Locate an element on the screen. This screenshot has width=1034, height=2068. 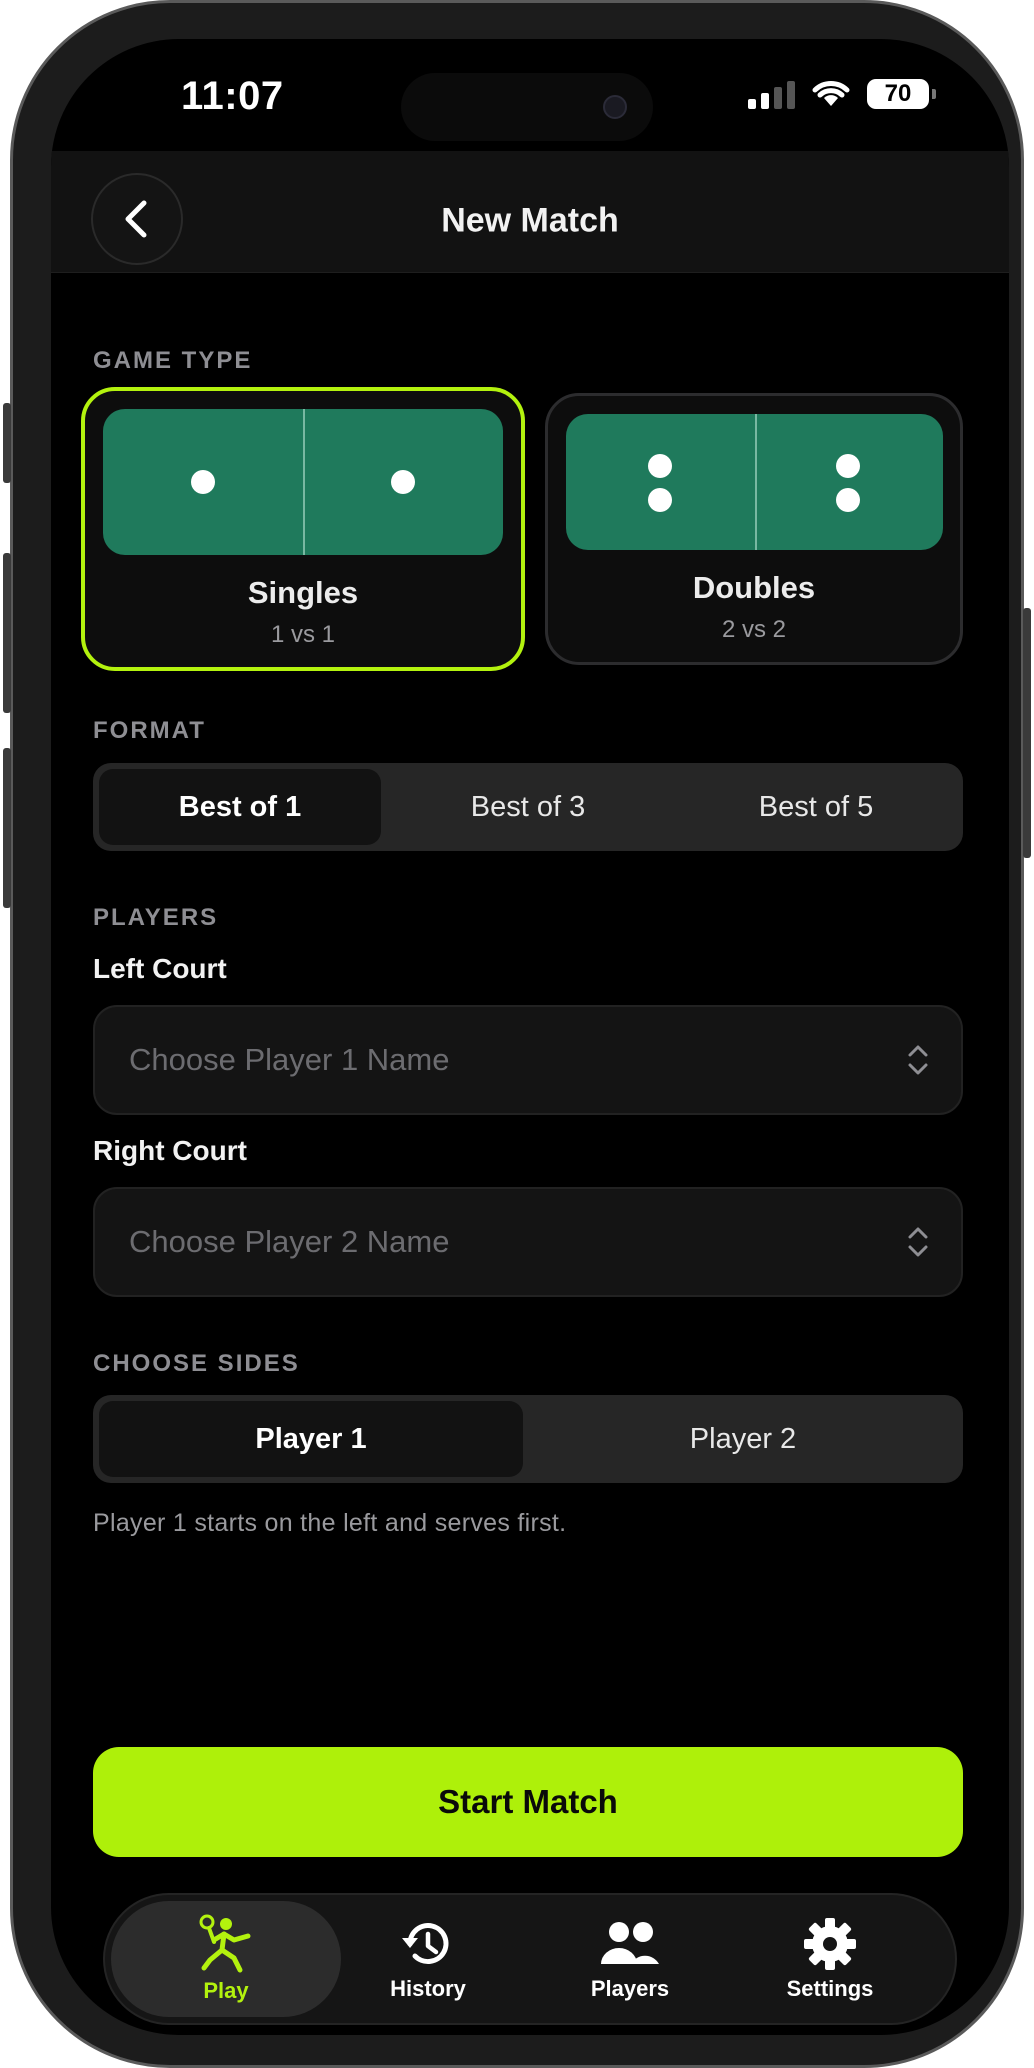
singles-title: Singles is located at coordinates (303, 592).